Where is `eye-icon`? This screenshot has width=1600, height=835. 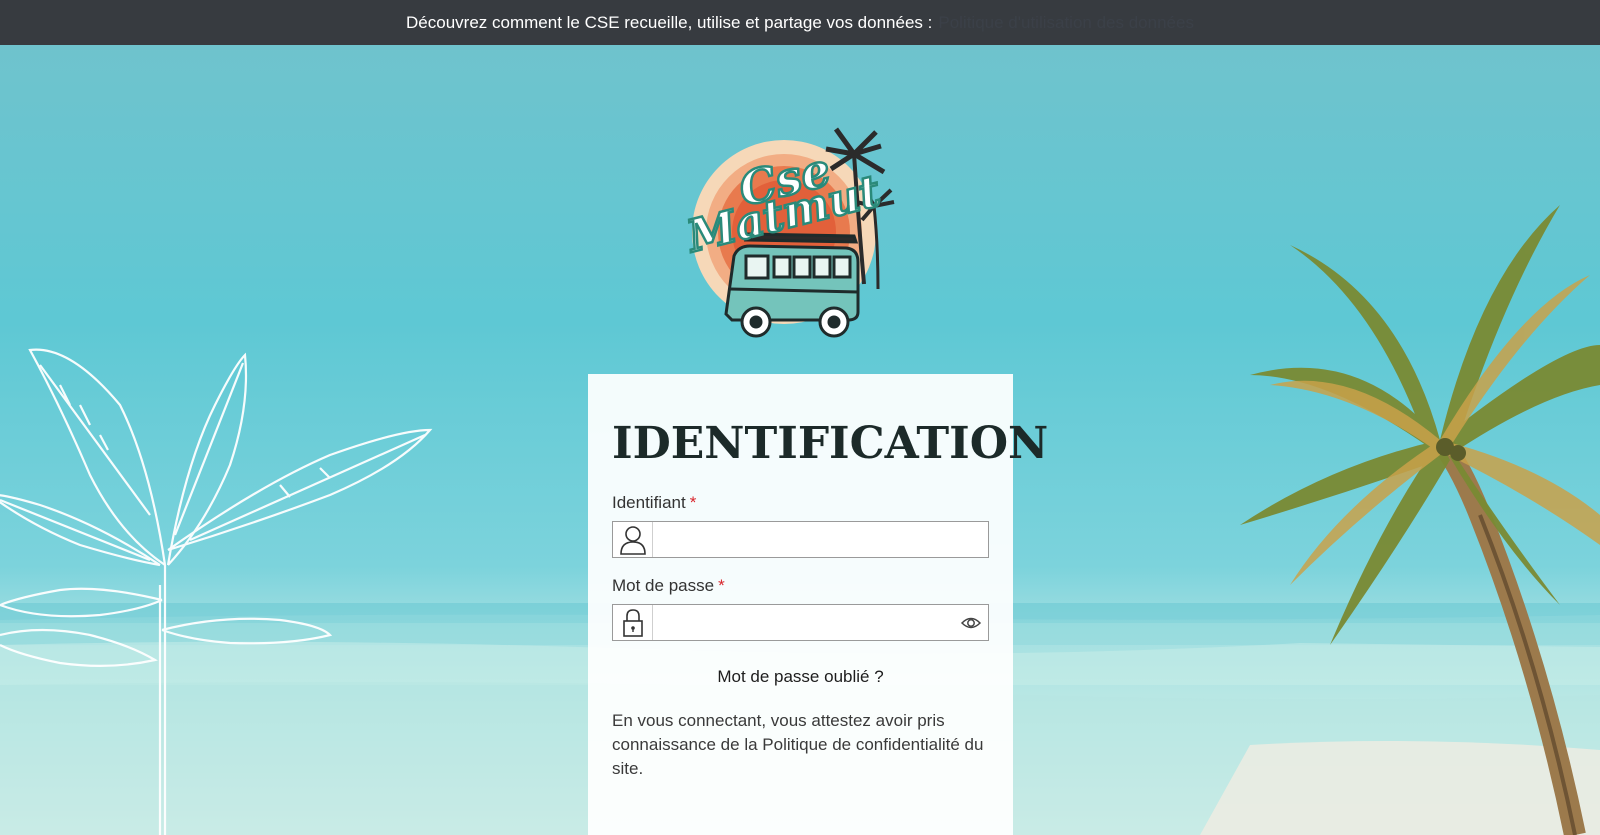 eye-icon is located at coordinates (971, 623).